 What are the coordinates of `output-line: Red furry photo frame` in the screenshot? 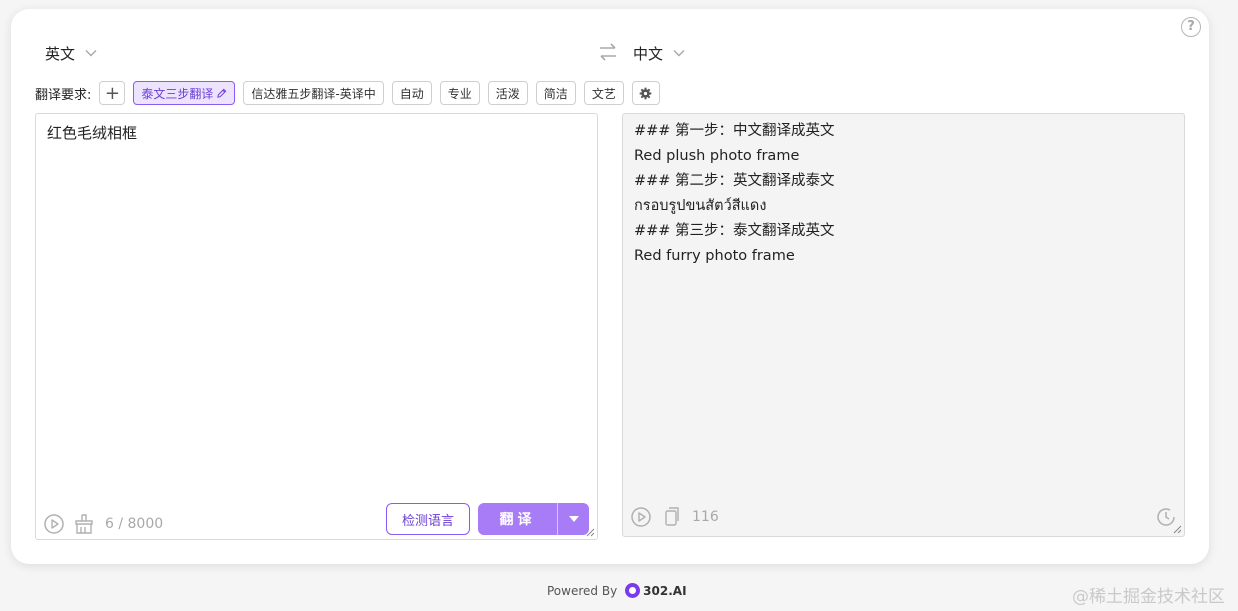 It's located at (714, 256).